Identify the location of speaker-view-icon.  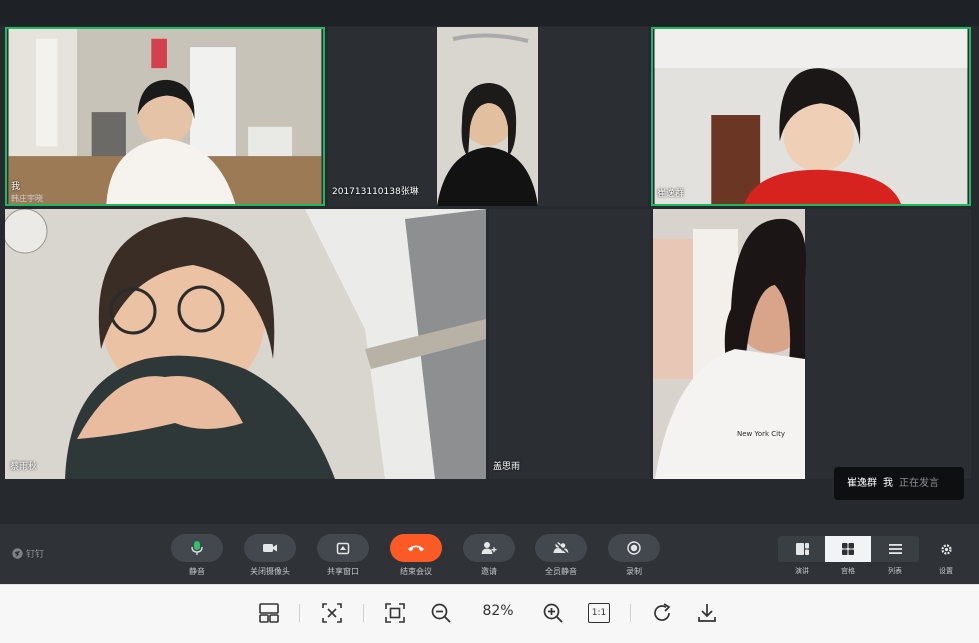
(802, 549).